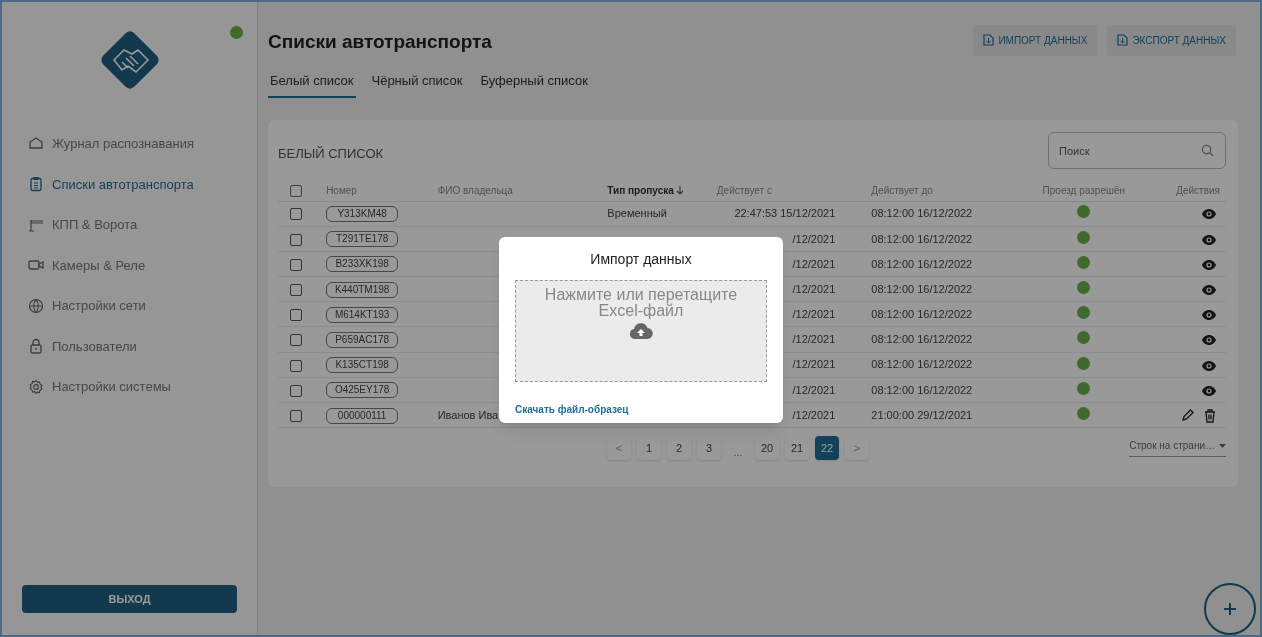 This screenshot has height=637, width=1262. What do you see at coordinates (902, 190) in the screenshot?
I see `column-header: Действует до` at bounding box center [902, 190].